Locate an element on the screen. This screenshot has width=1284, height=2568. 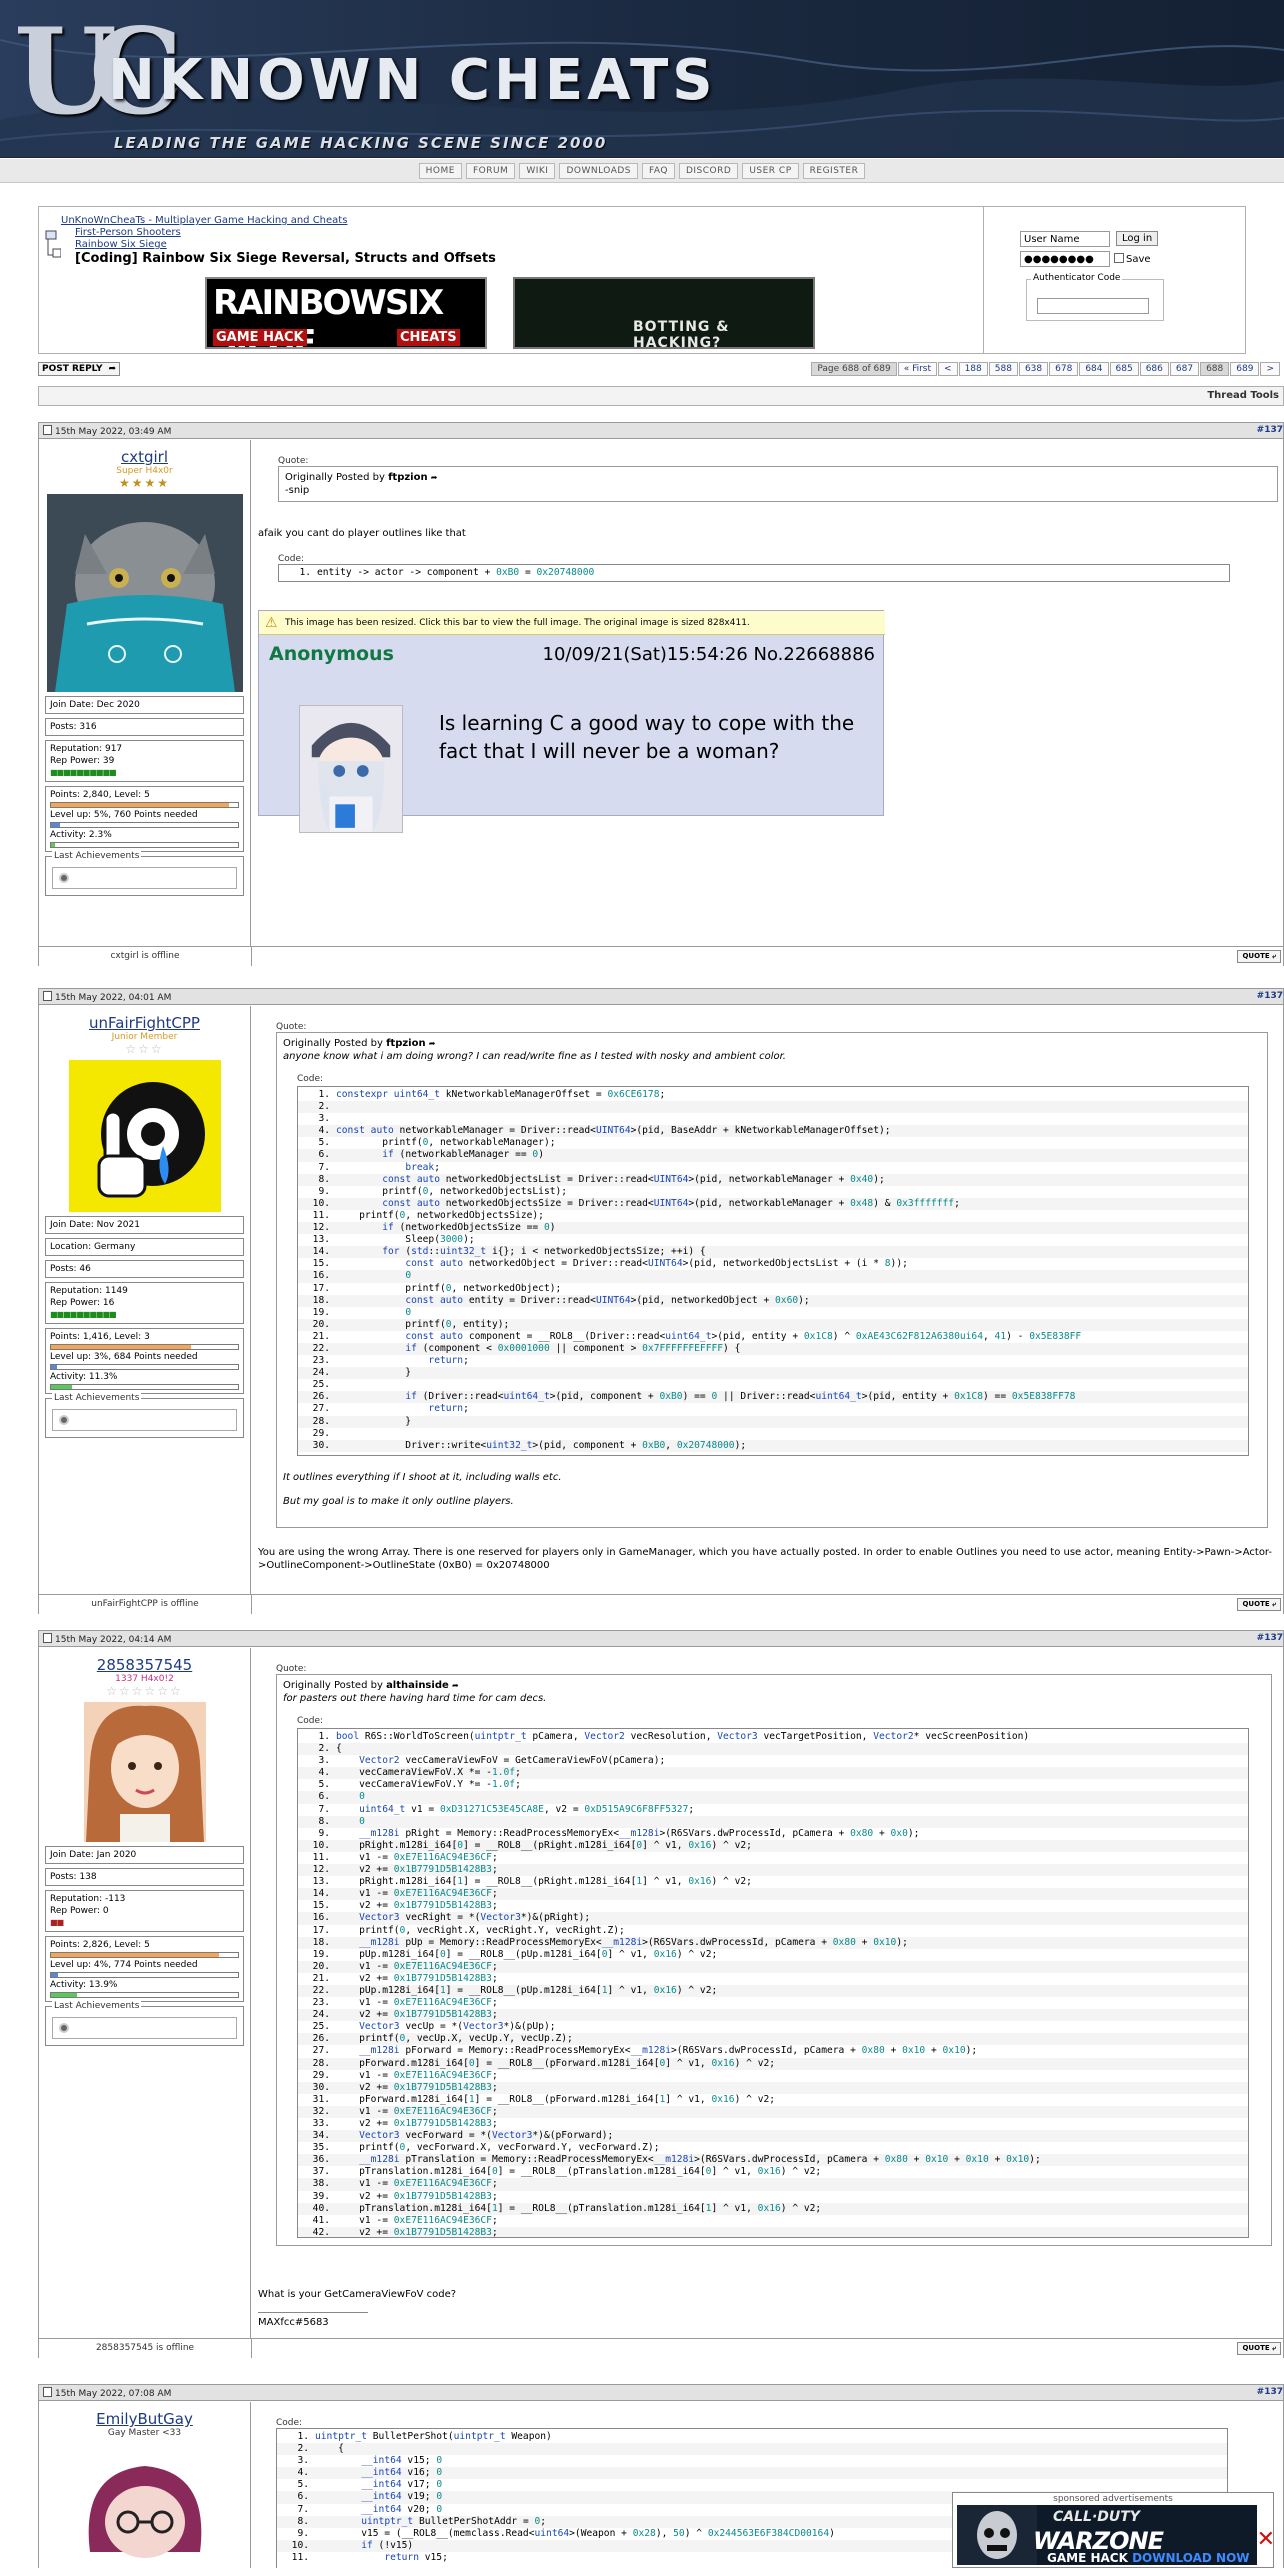
page-link: 588 is located at coordinates (1003, 369).